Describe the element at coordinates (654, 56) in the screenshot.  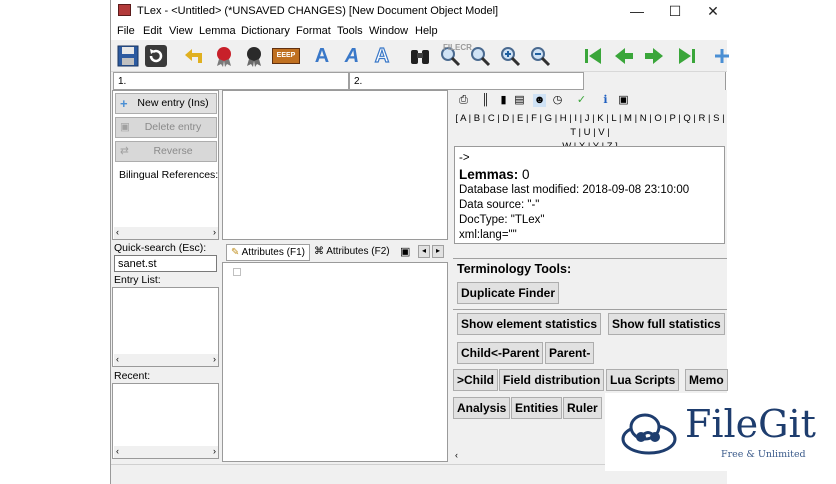
I see `next-icon` at that location.